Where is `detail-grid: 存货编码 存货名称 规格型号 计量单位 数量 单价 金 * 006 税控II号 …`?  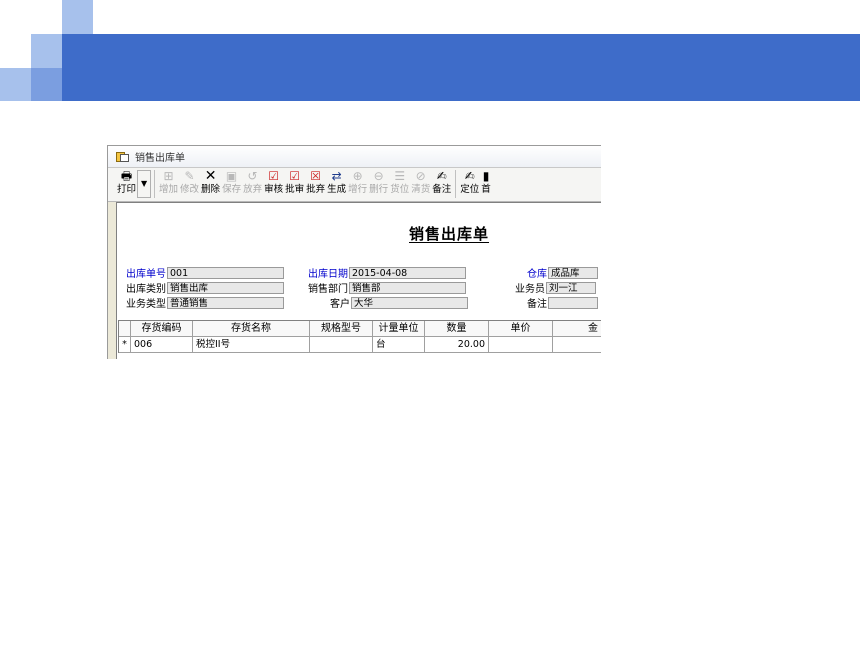
detail-grid: 存货编码 存货名称 规格型号 计量单位 数量 单价 金 * 006 税控II号 … is located at coordinates (359, 336).